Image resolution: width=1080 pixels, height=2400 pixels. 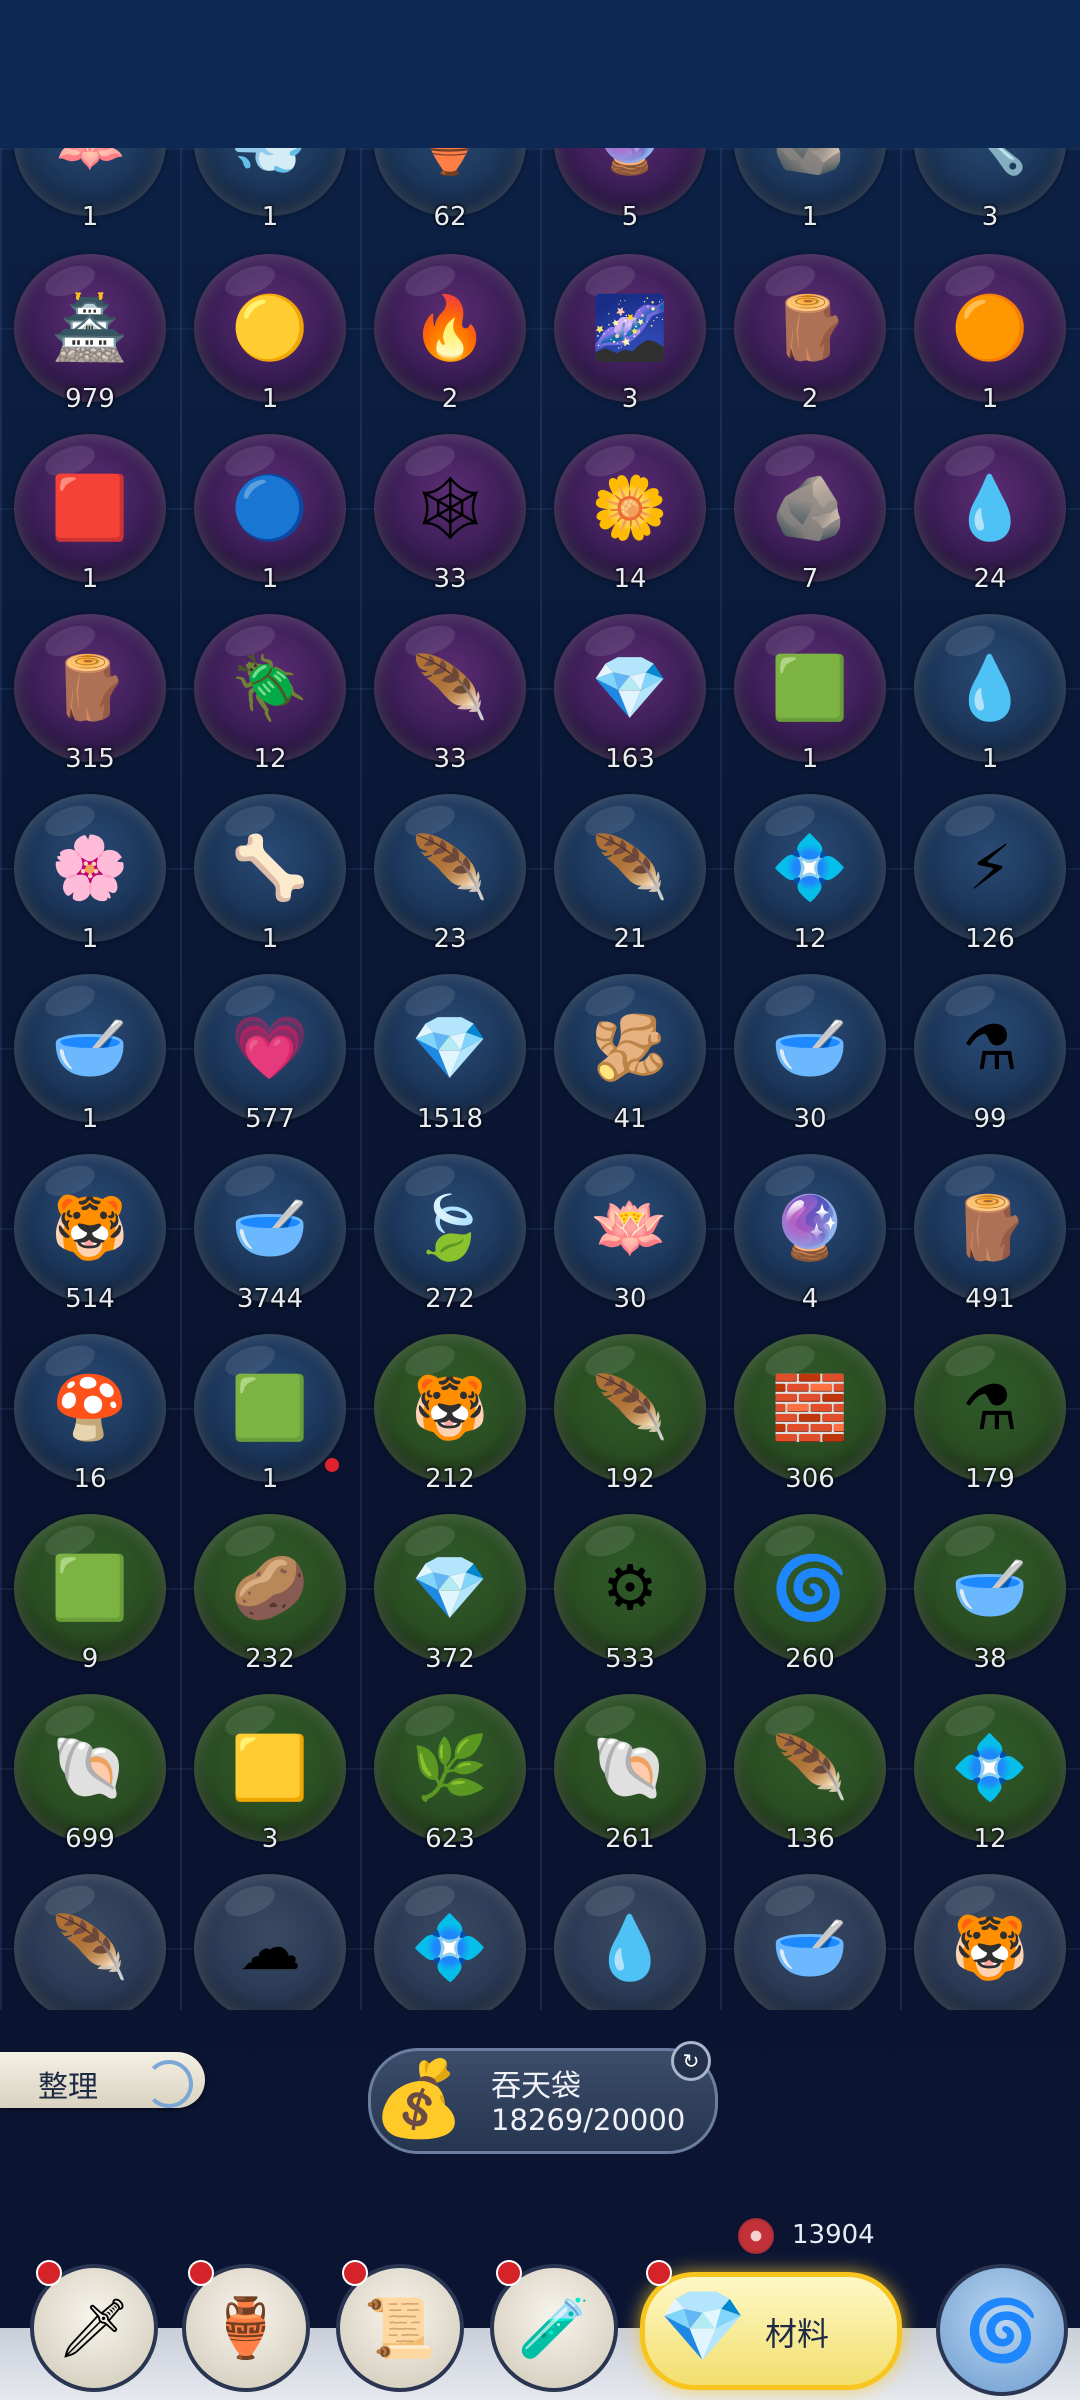 What do you see at coordinates (990, 1659) in the screenshot?
I see `item-count: 38` at bounding box center [990, 1659].